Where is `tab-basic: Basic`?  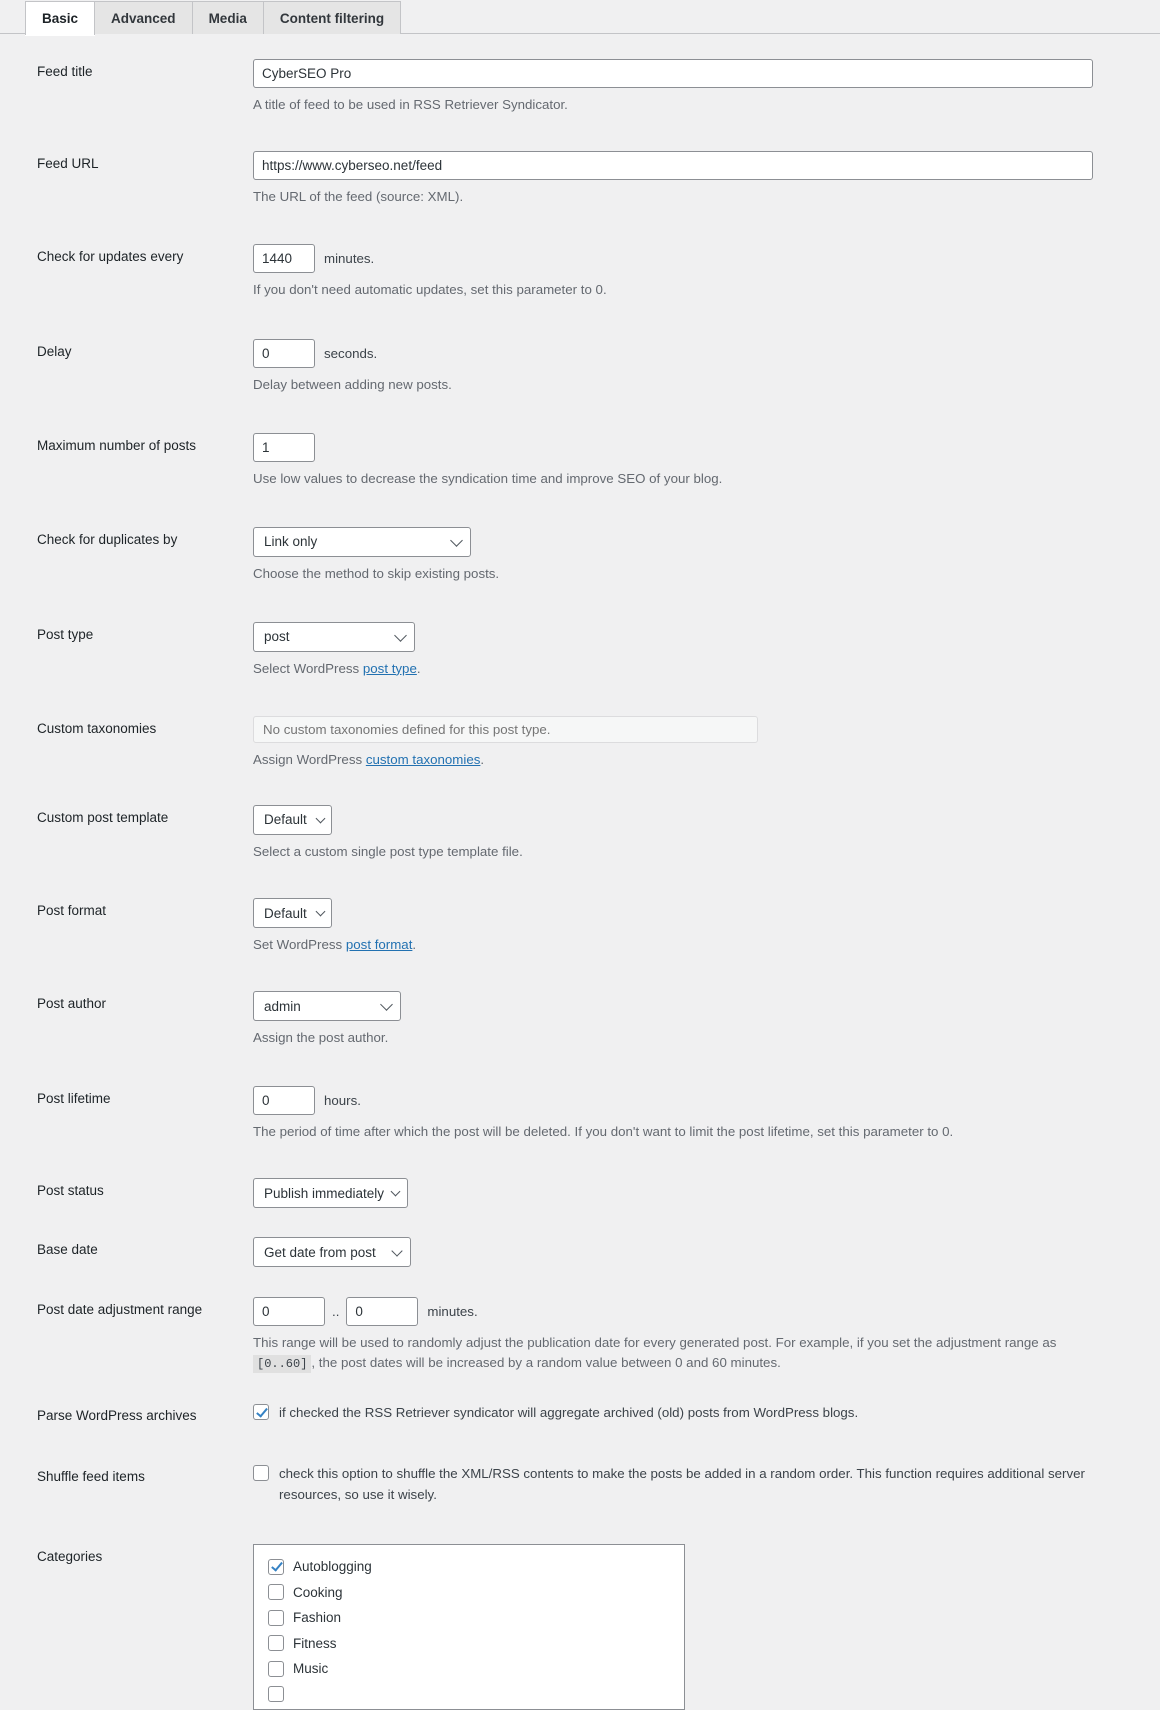
tab-basic: Basic is located at coordinates (60, 18).